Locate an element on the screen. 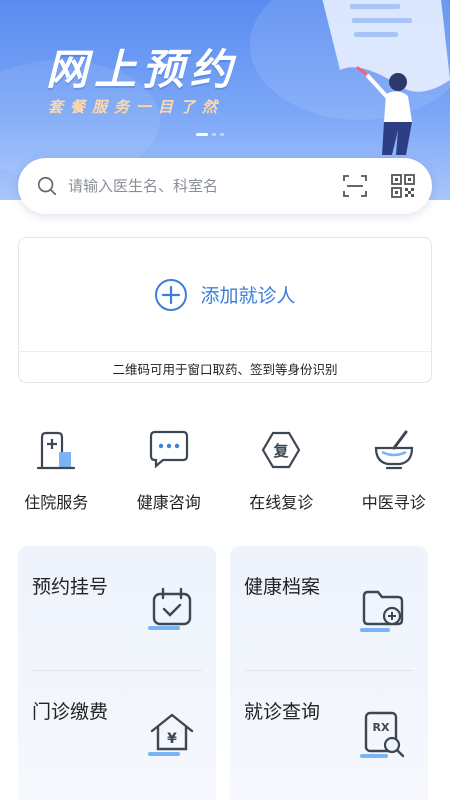 The width and height of the screenshot is (450, 800). services-card-left: 预约挂号 门诊缴费 ¥ is located at coordinates (117, 673).